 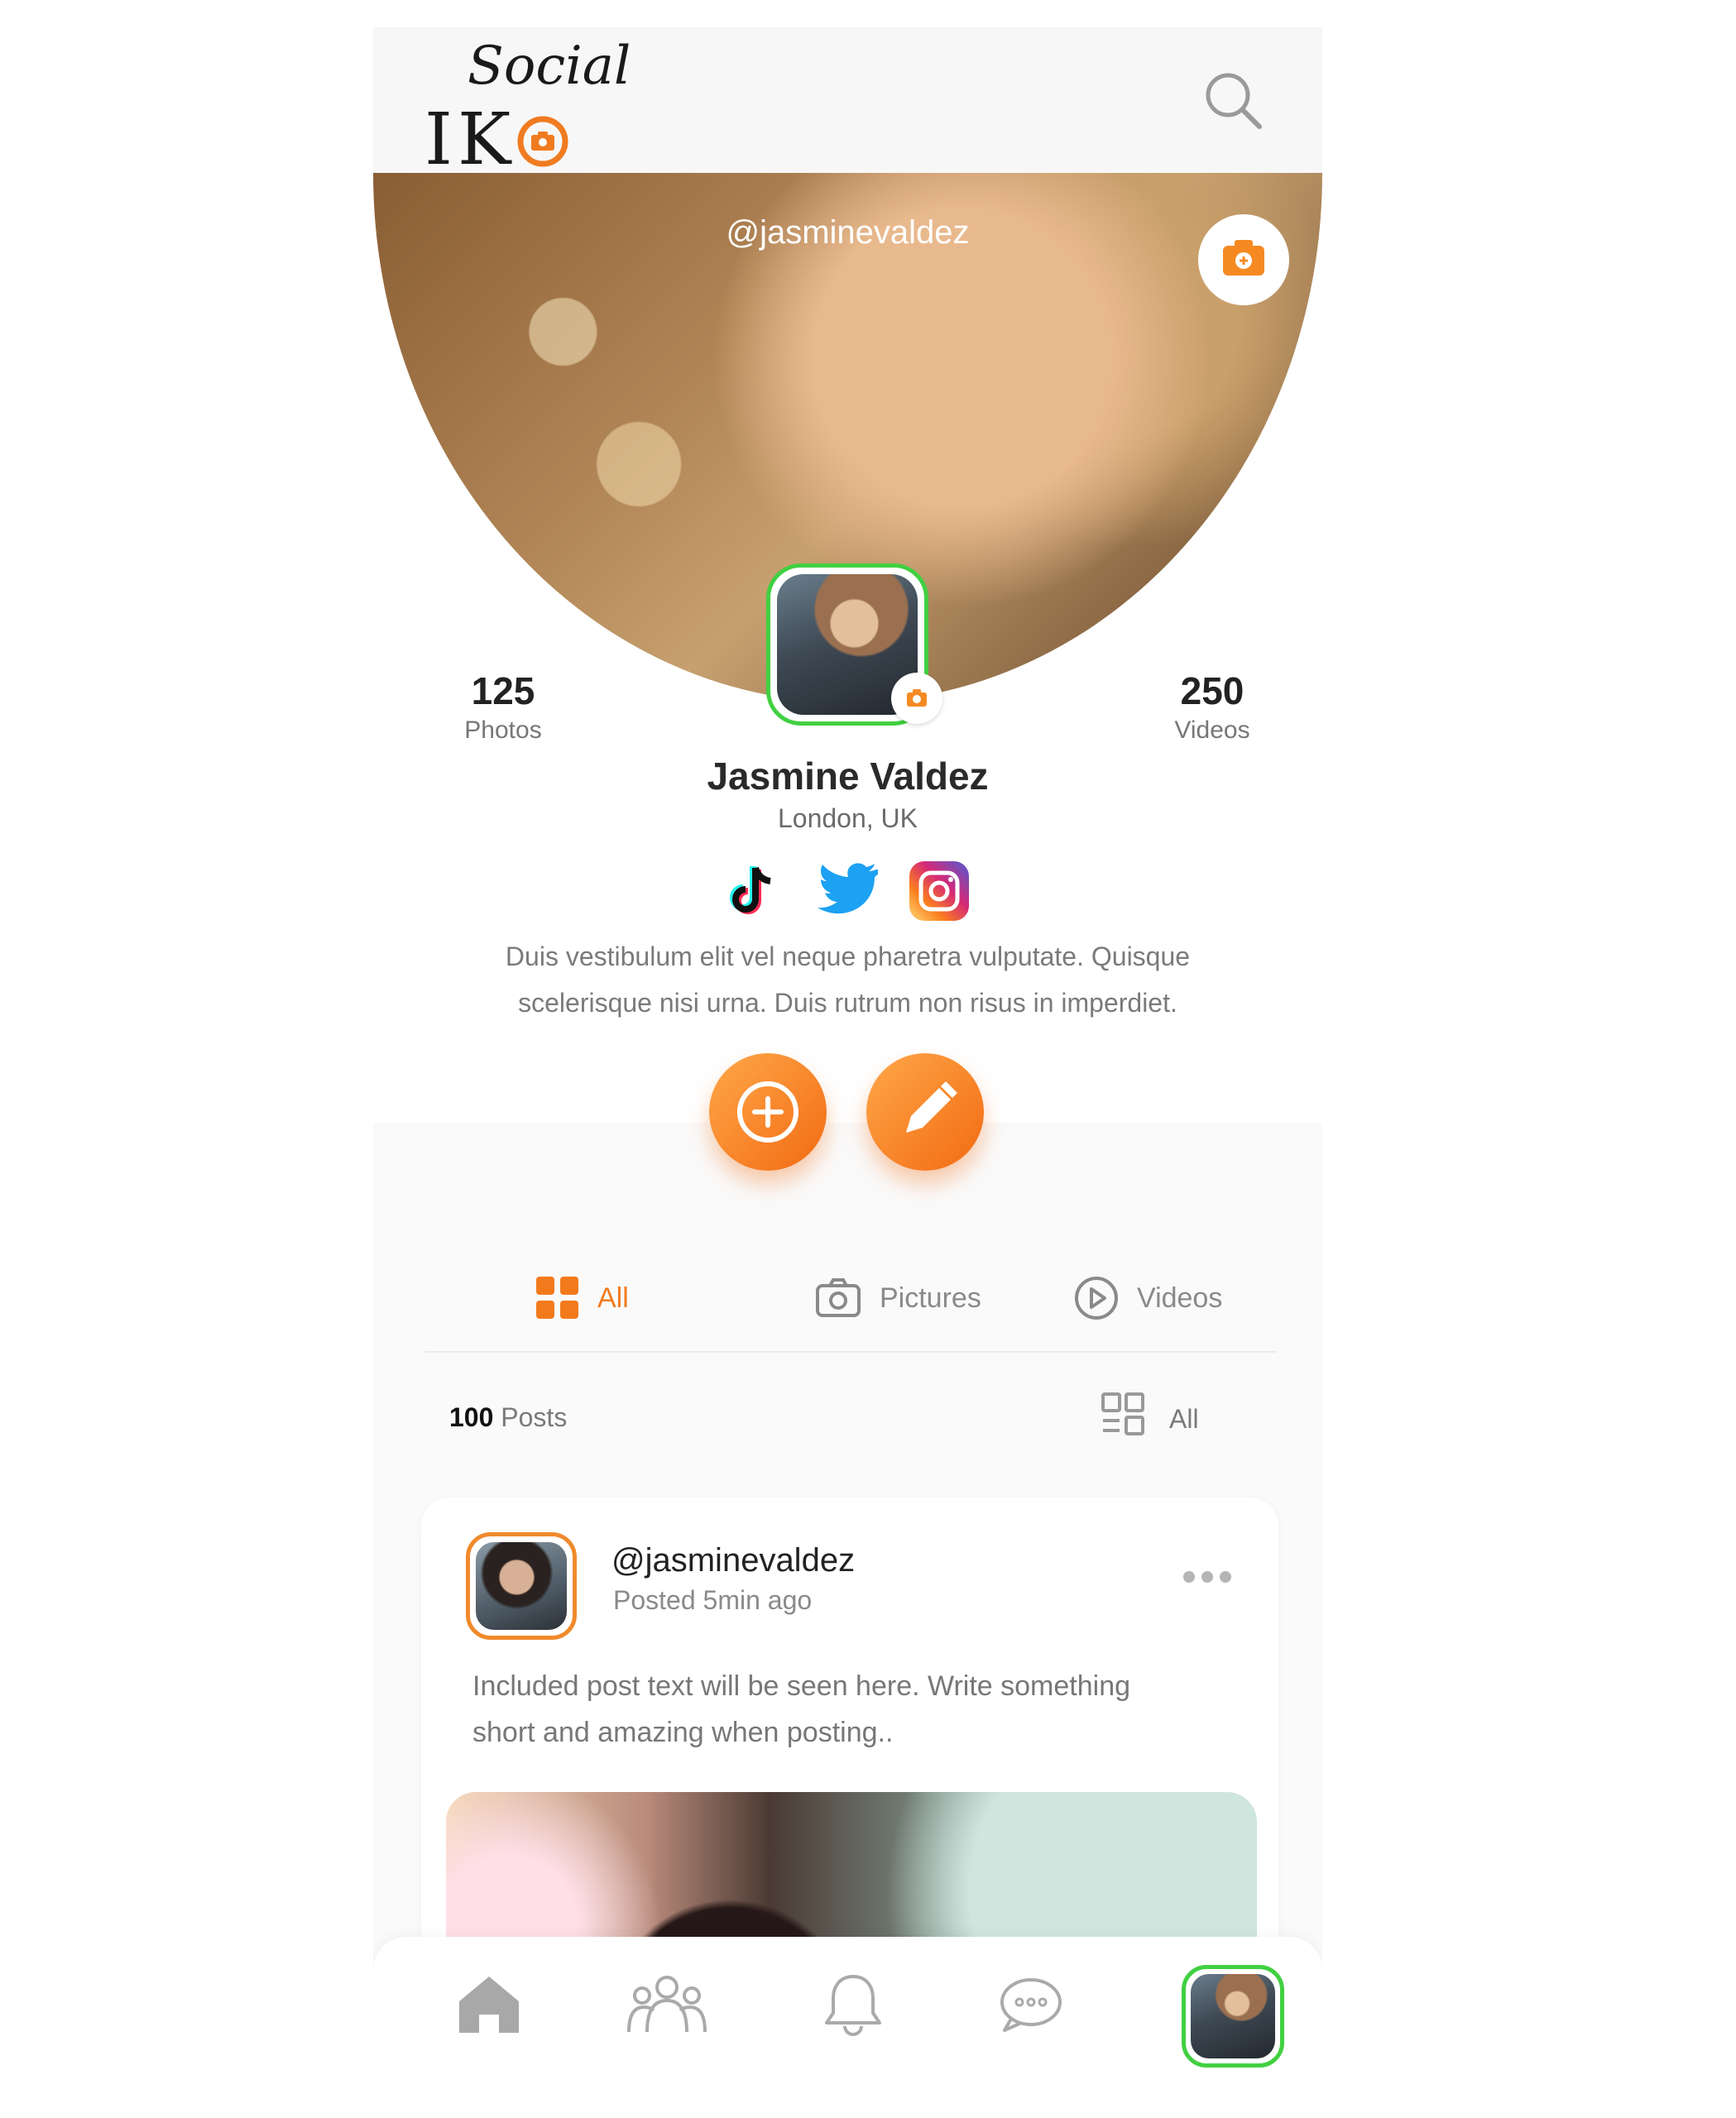 What do you see at coordinates (503, 690) in the screenshot?
I see `photos-count: 125` at bounding box center [503, 690].